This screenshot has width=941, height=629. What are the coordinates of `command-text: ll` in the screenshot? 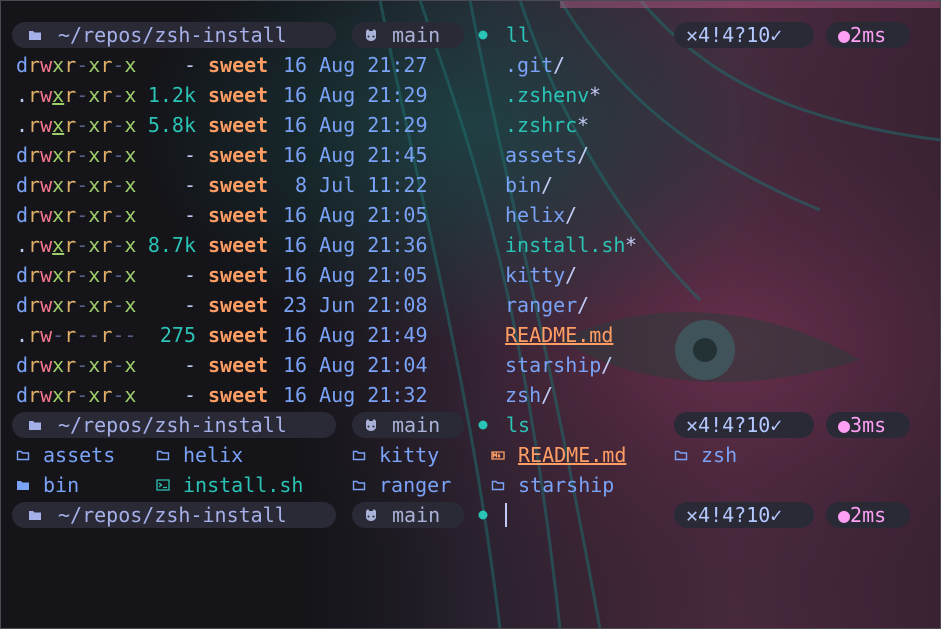 It's located at (518, 35).